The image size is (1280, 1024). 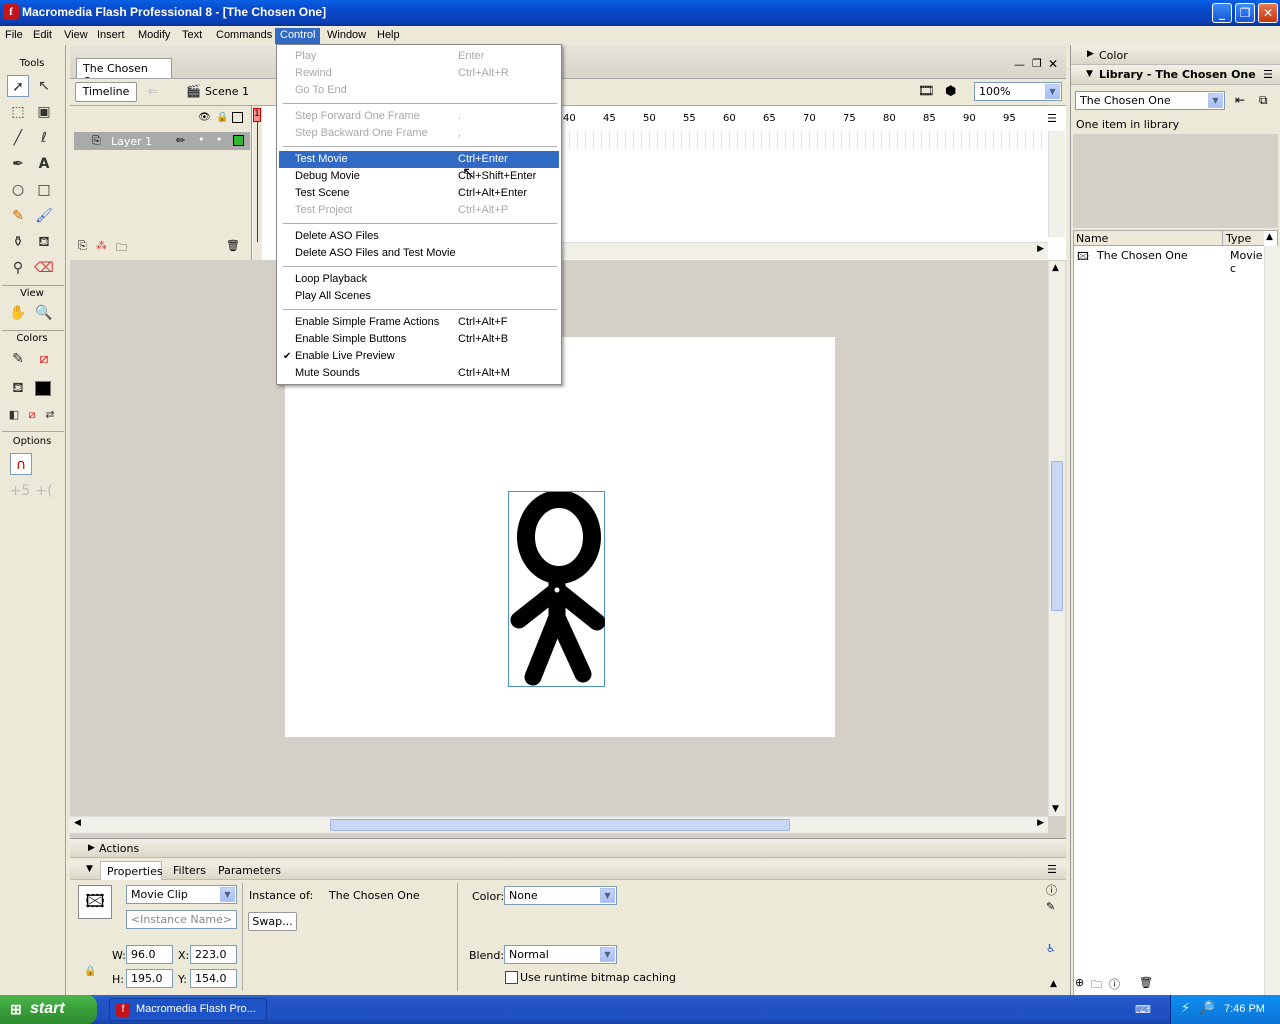 I want to click on instance-name-input: <Instance Name>, so click(x=181, y=919).